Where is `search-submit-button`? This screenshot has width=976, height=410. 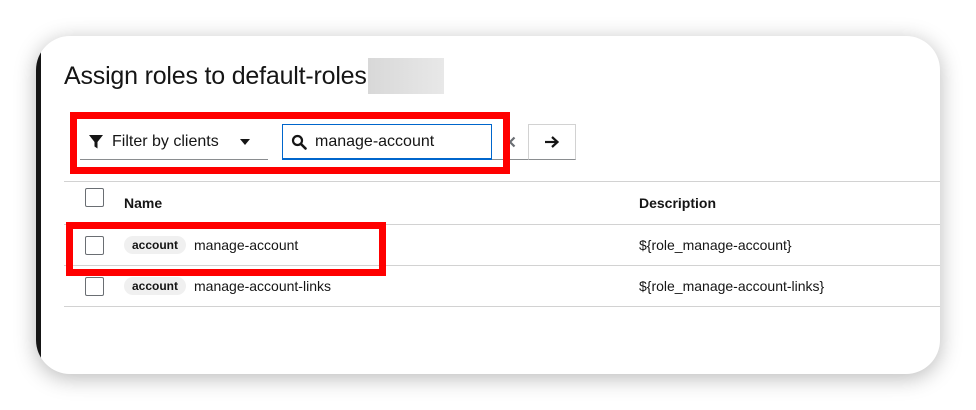
search-submit-button is located at coordinates (552, 142).